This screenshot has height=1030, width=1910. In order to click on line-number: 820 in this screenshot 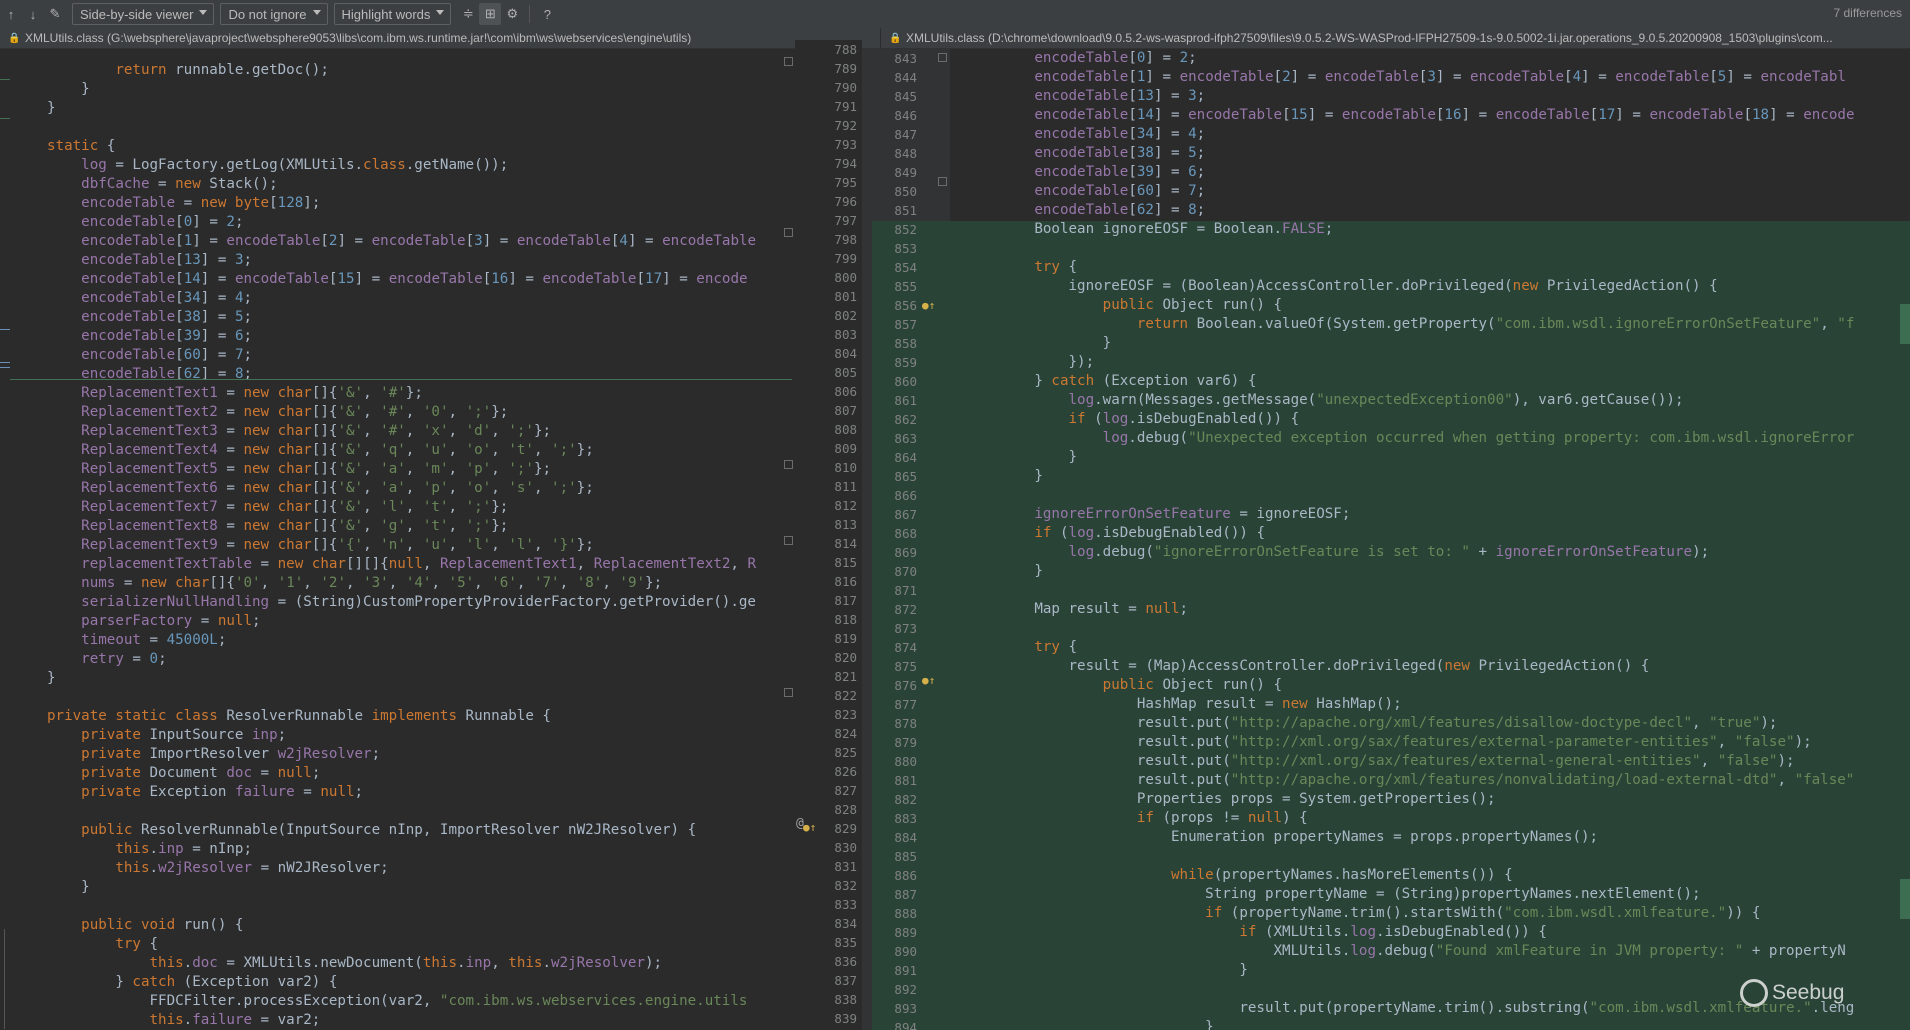, I will do `click(845, 657)`.